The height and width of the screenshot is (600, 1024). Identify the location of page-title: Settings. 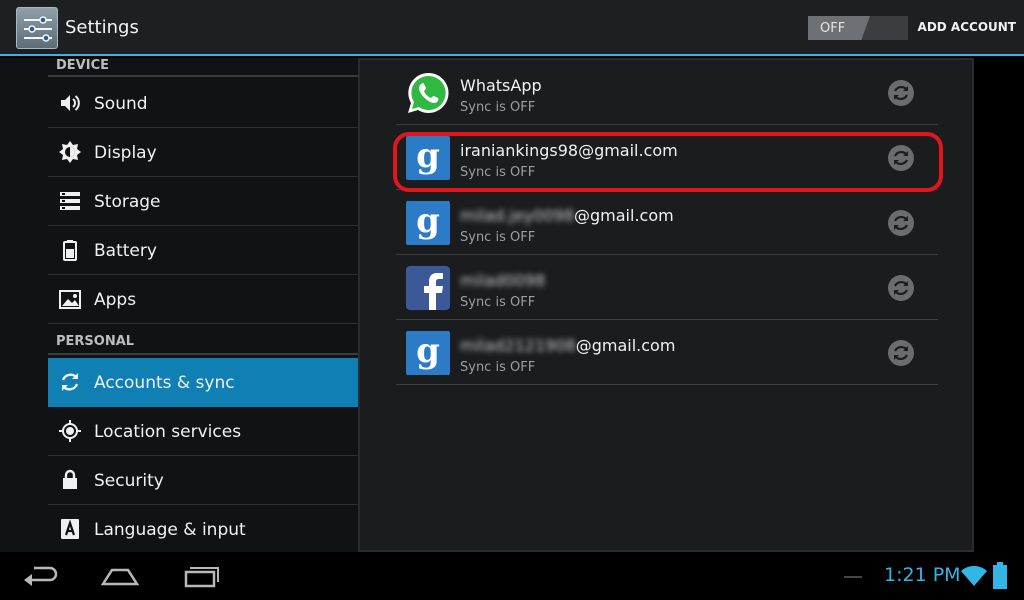
(102, 27).